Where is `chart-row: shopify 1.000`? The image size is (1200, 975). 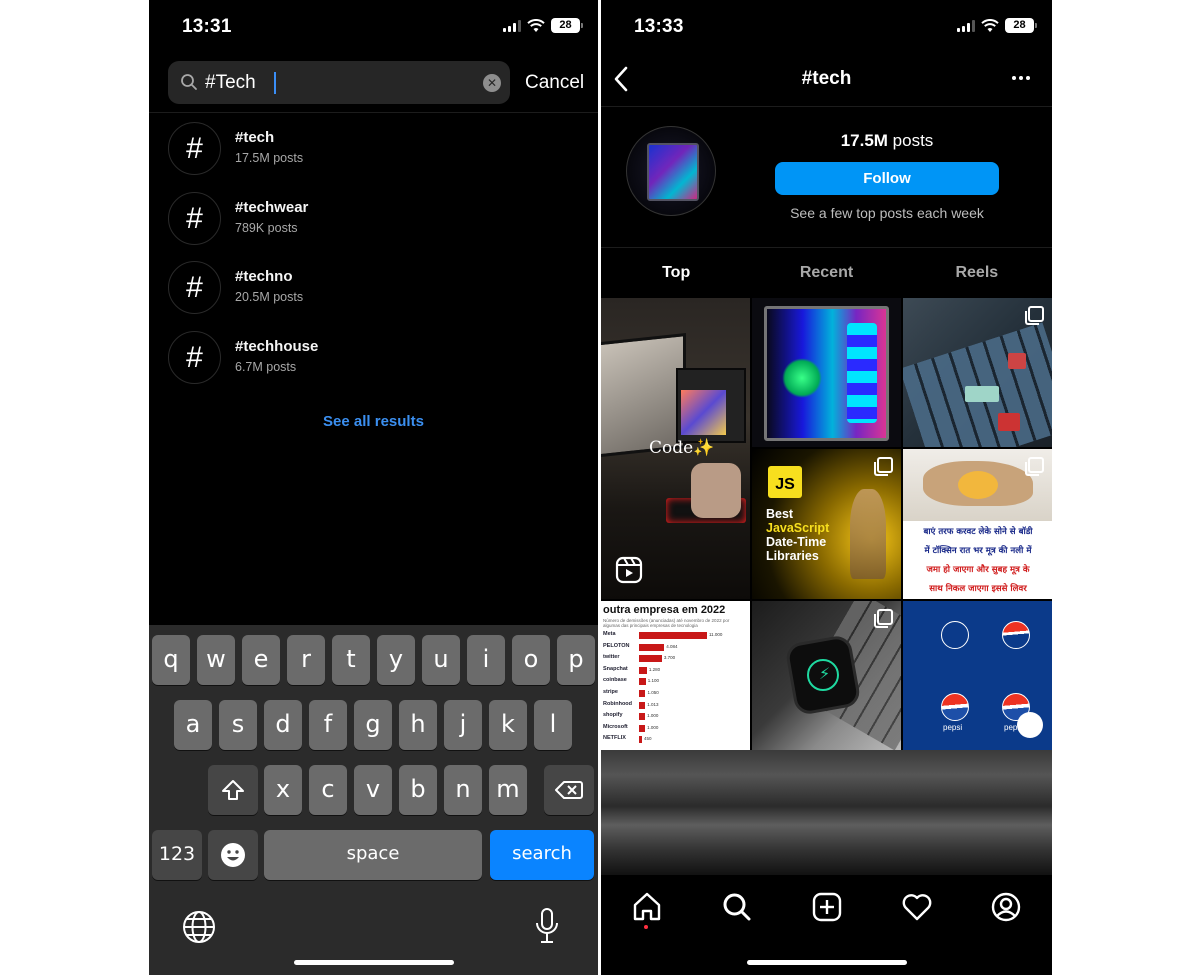 chart-row: shopify 1.000 is located at coordinates (676, 717).